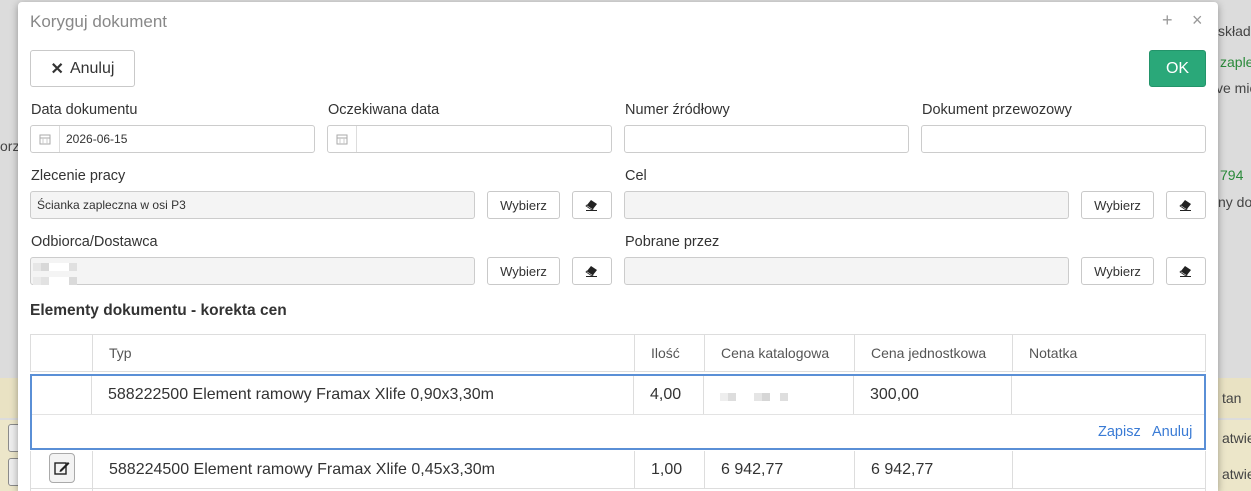 This screenshot has height=491, width=1251. I want to click on edit-row-catalog-price, so click(779, 395).